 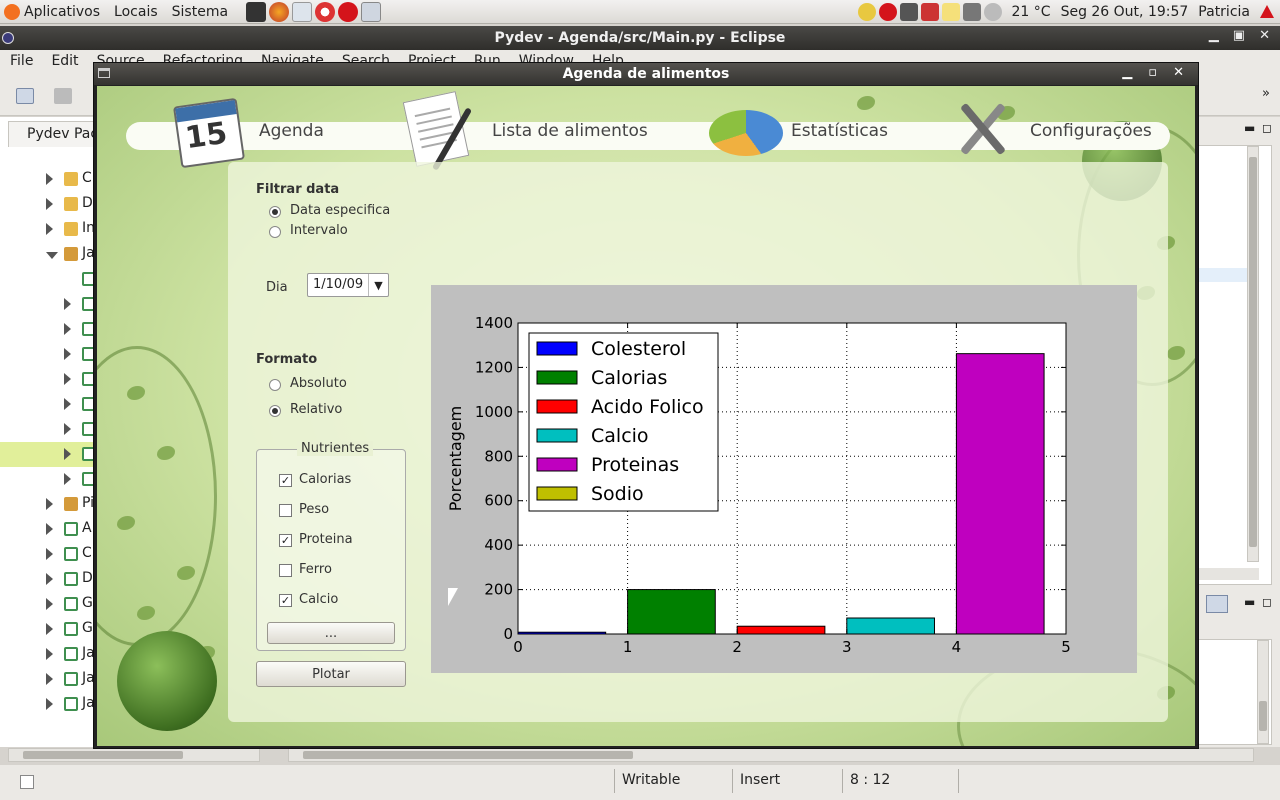 I want to click on update-alert-icon, so click(x=1267, y=11).